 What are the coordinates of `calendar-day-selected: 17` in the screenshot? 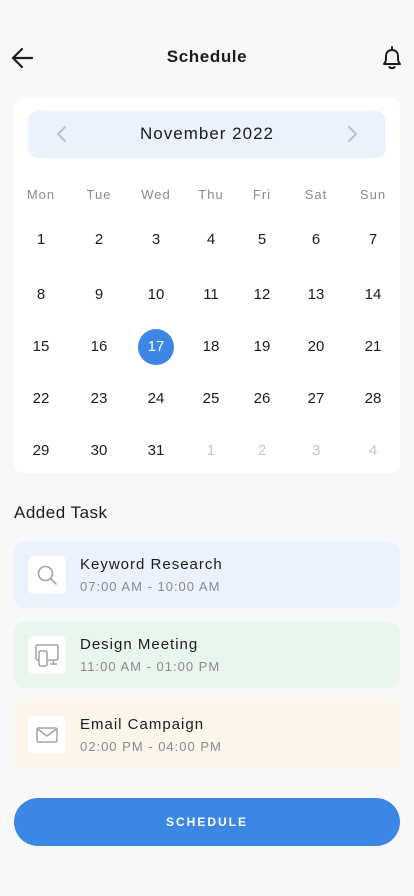 It's located at (156, 347).